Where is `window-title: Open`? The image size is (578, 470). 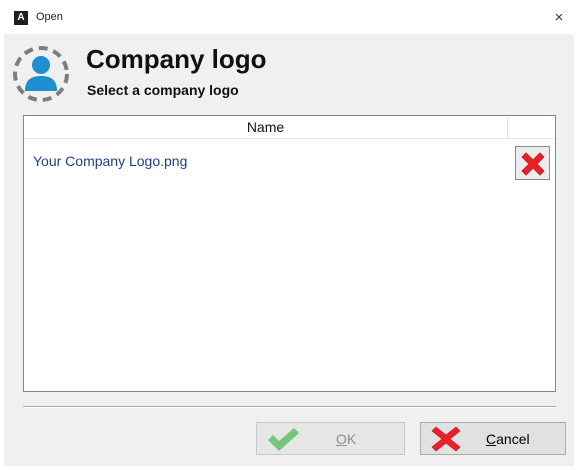 window-title: Open is located at coordinates (49, 17).